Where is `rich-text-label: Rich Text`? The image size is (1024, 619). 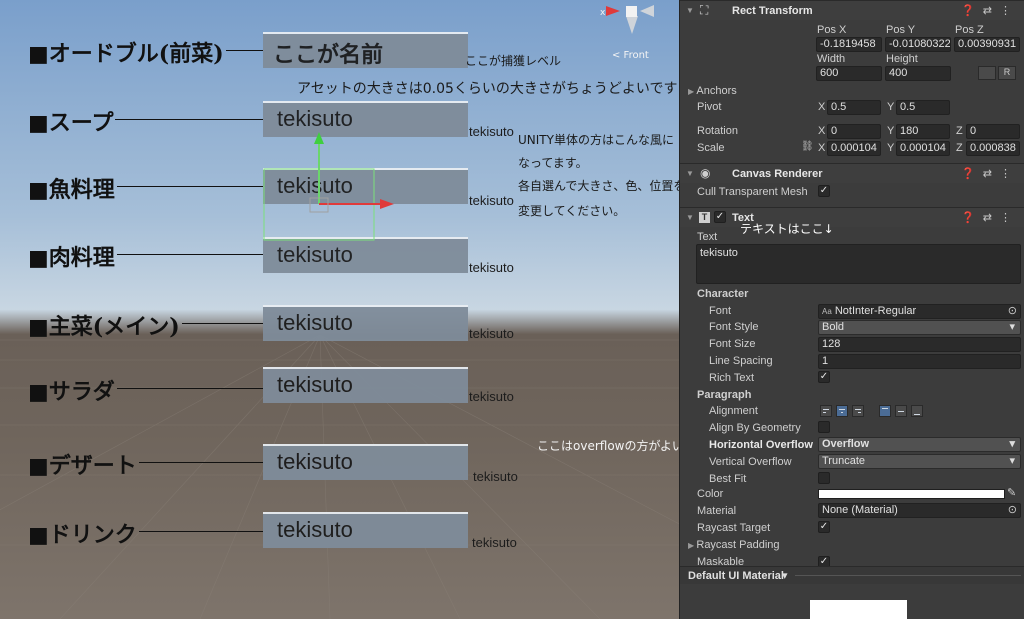
rich-text-label: Rich Text is located at coordinates (732, 378).